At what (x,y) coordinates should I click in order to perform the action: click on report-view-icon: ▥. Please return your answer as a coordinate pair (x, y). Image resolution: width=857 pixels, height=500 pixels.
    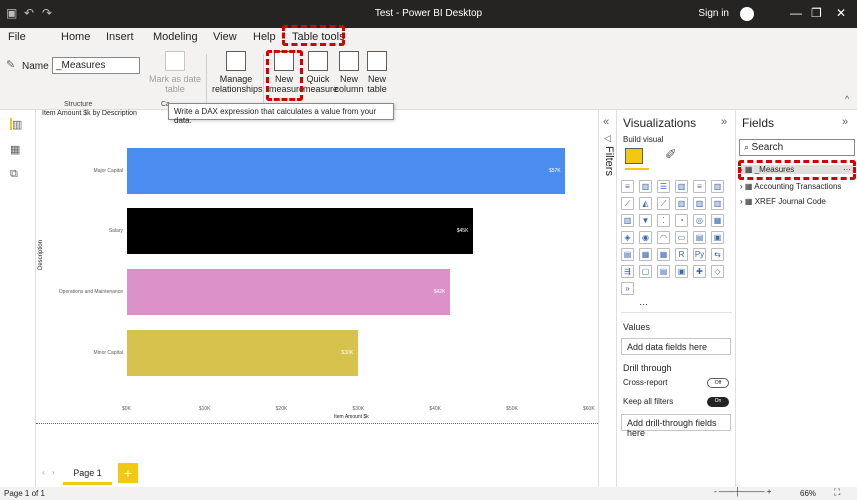
    Looking at the image, I should click on (17, 124).